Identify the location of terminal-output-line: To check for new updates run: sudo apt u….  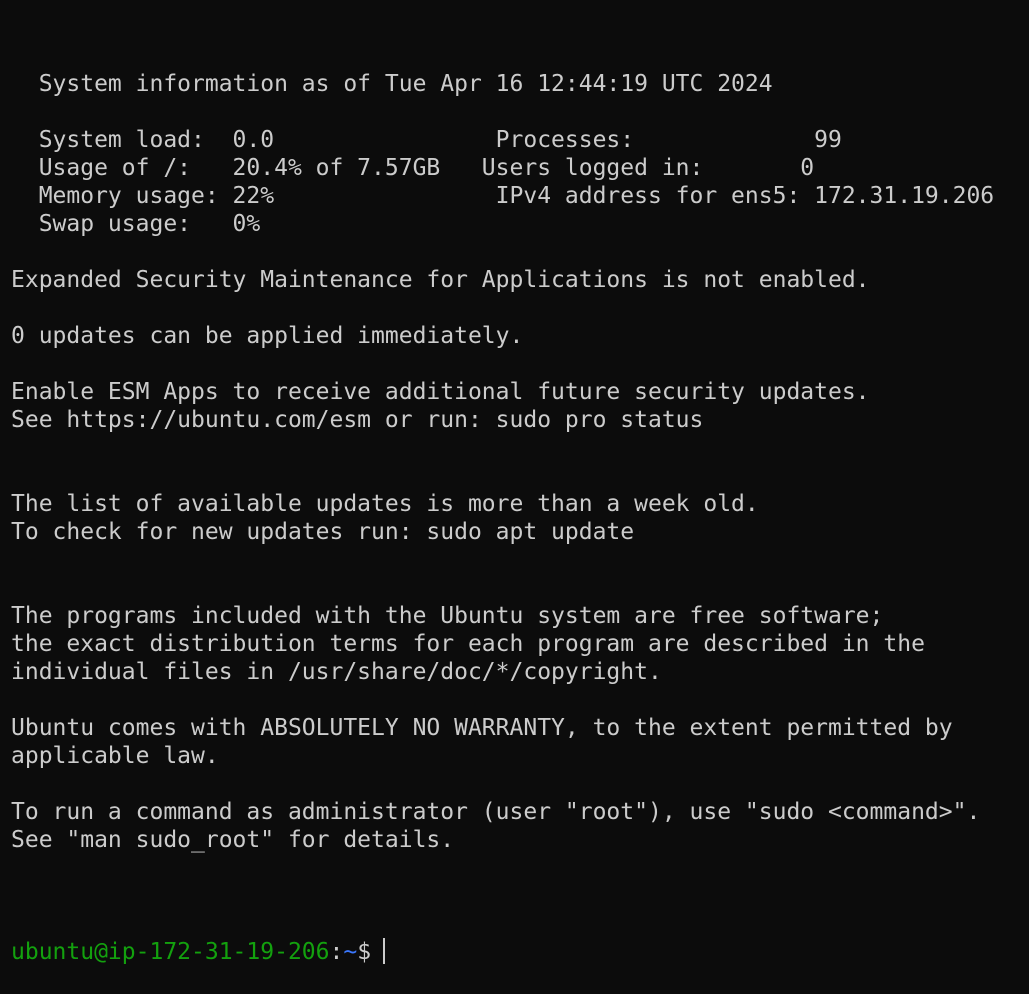
(323, 532).